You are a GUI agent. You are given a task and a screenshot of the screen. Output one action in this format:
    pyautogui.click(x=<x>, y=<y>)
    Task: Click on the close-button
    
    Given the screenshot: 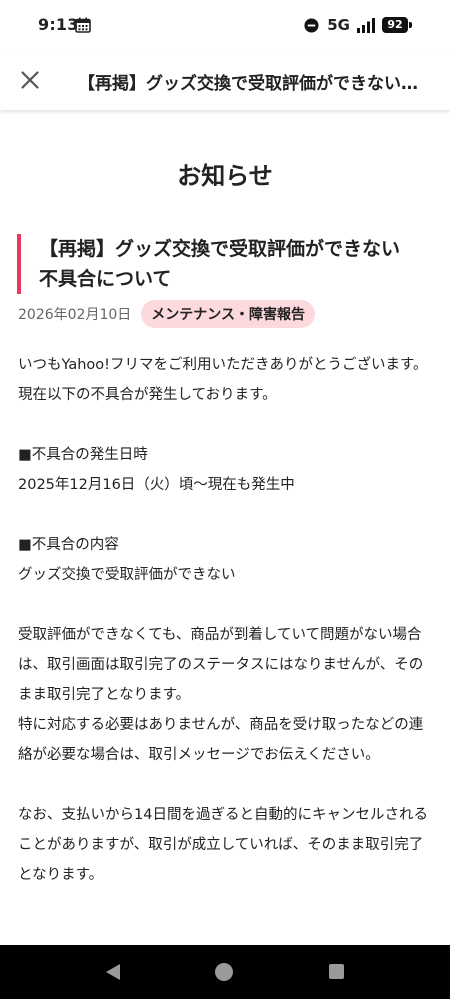 What is the action you would take?
    pyautogui.click(x=30, y=80)
    